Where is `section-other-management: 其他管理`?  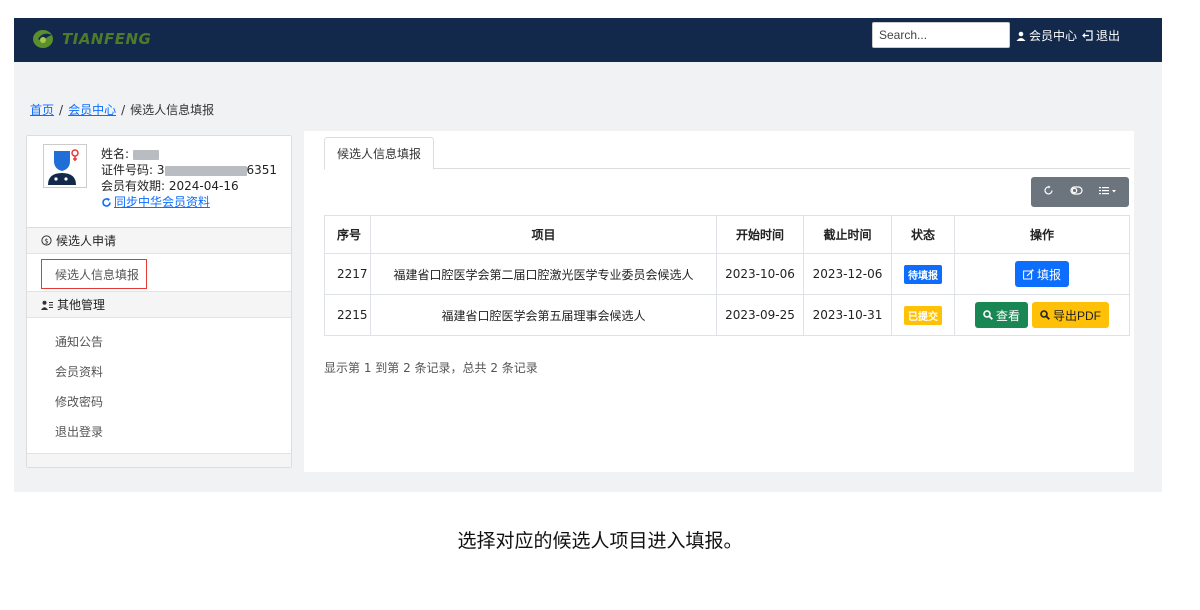 section-other-management: 其他管理 is located at coordinates (159, 305).